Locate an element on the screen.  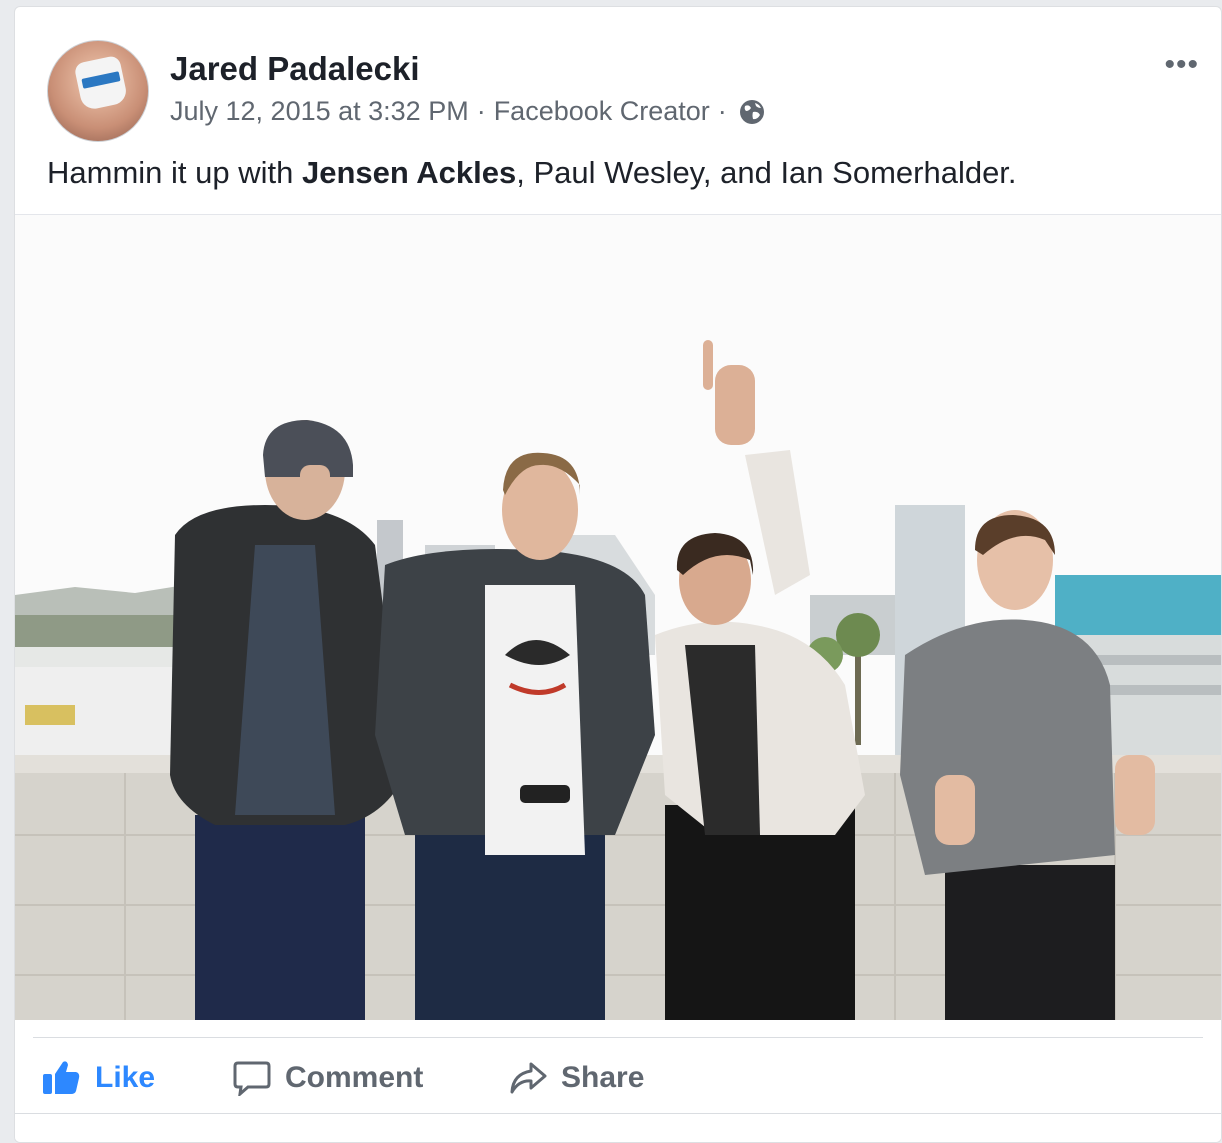
like-button: Like is located at coordinates (98, 1078).